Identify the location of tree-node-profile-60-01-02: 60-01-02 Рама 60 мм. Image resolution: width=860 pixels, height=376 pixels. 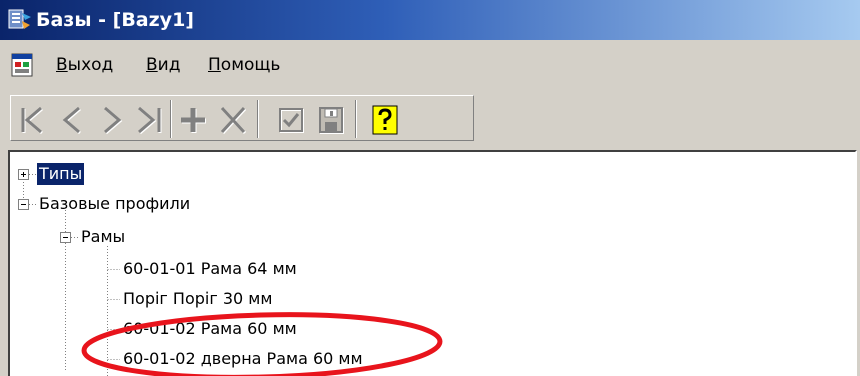
(210, 329).